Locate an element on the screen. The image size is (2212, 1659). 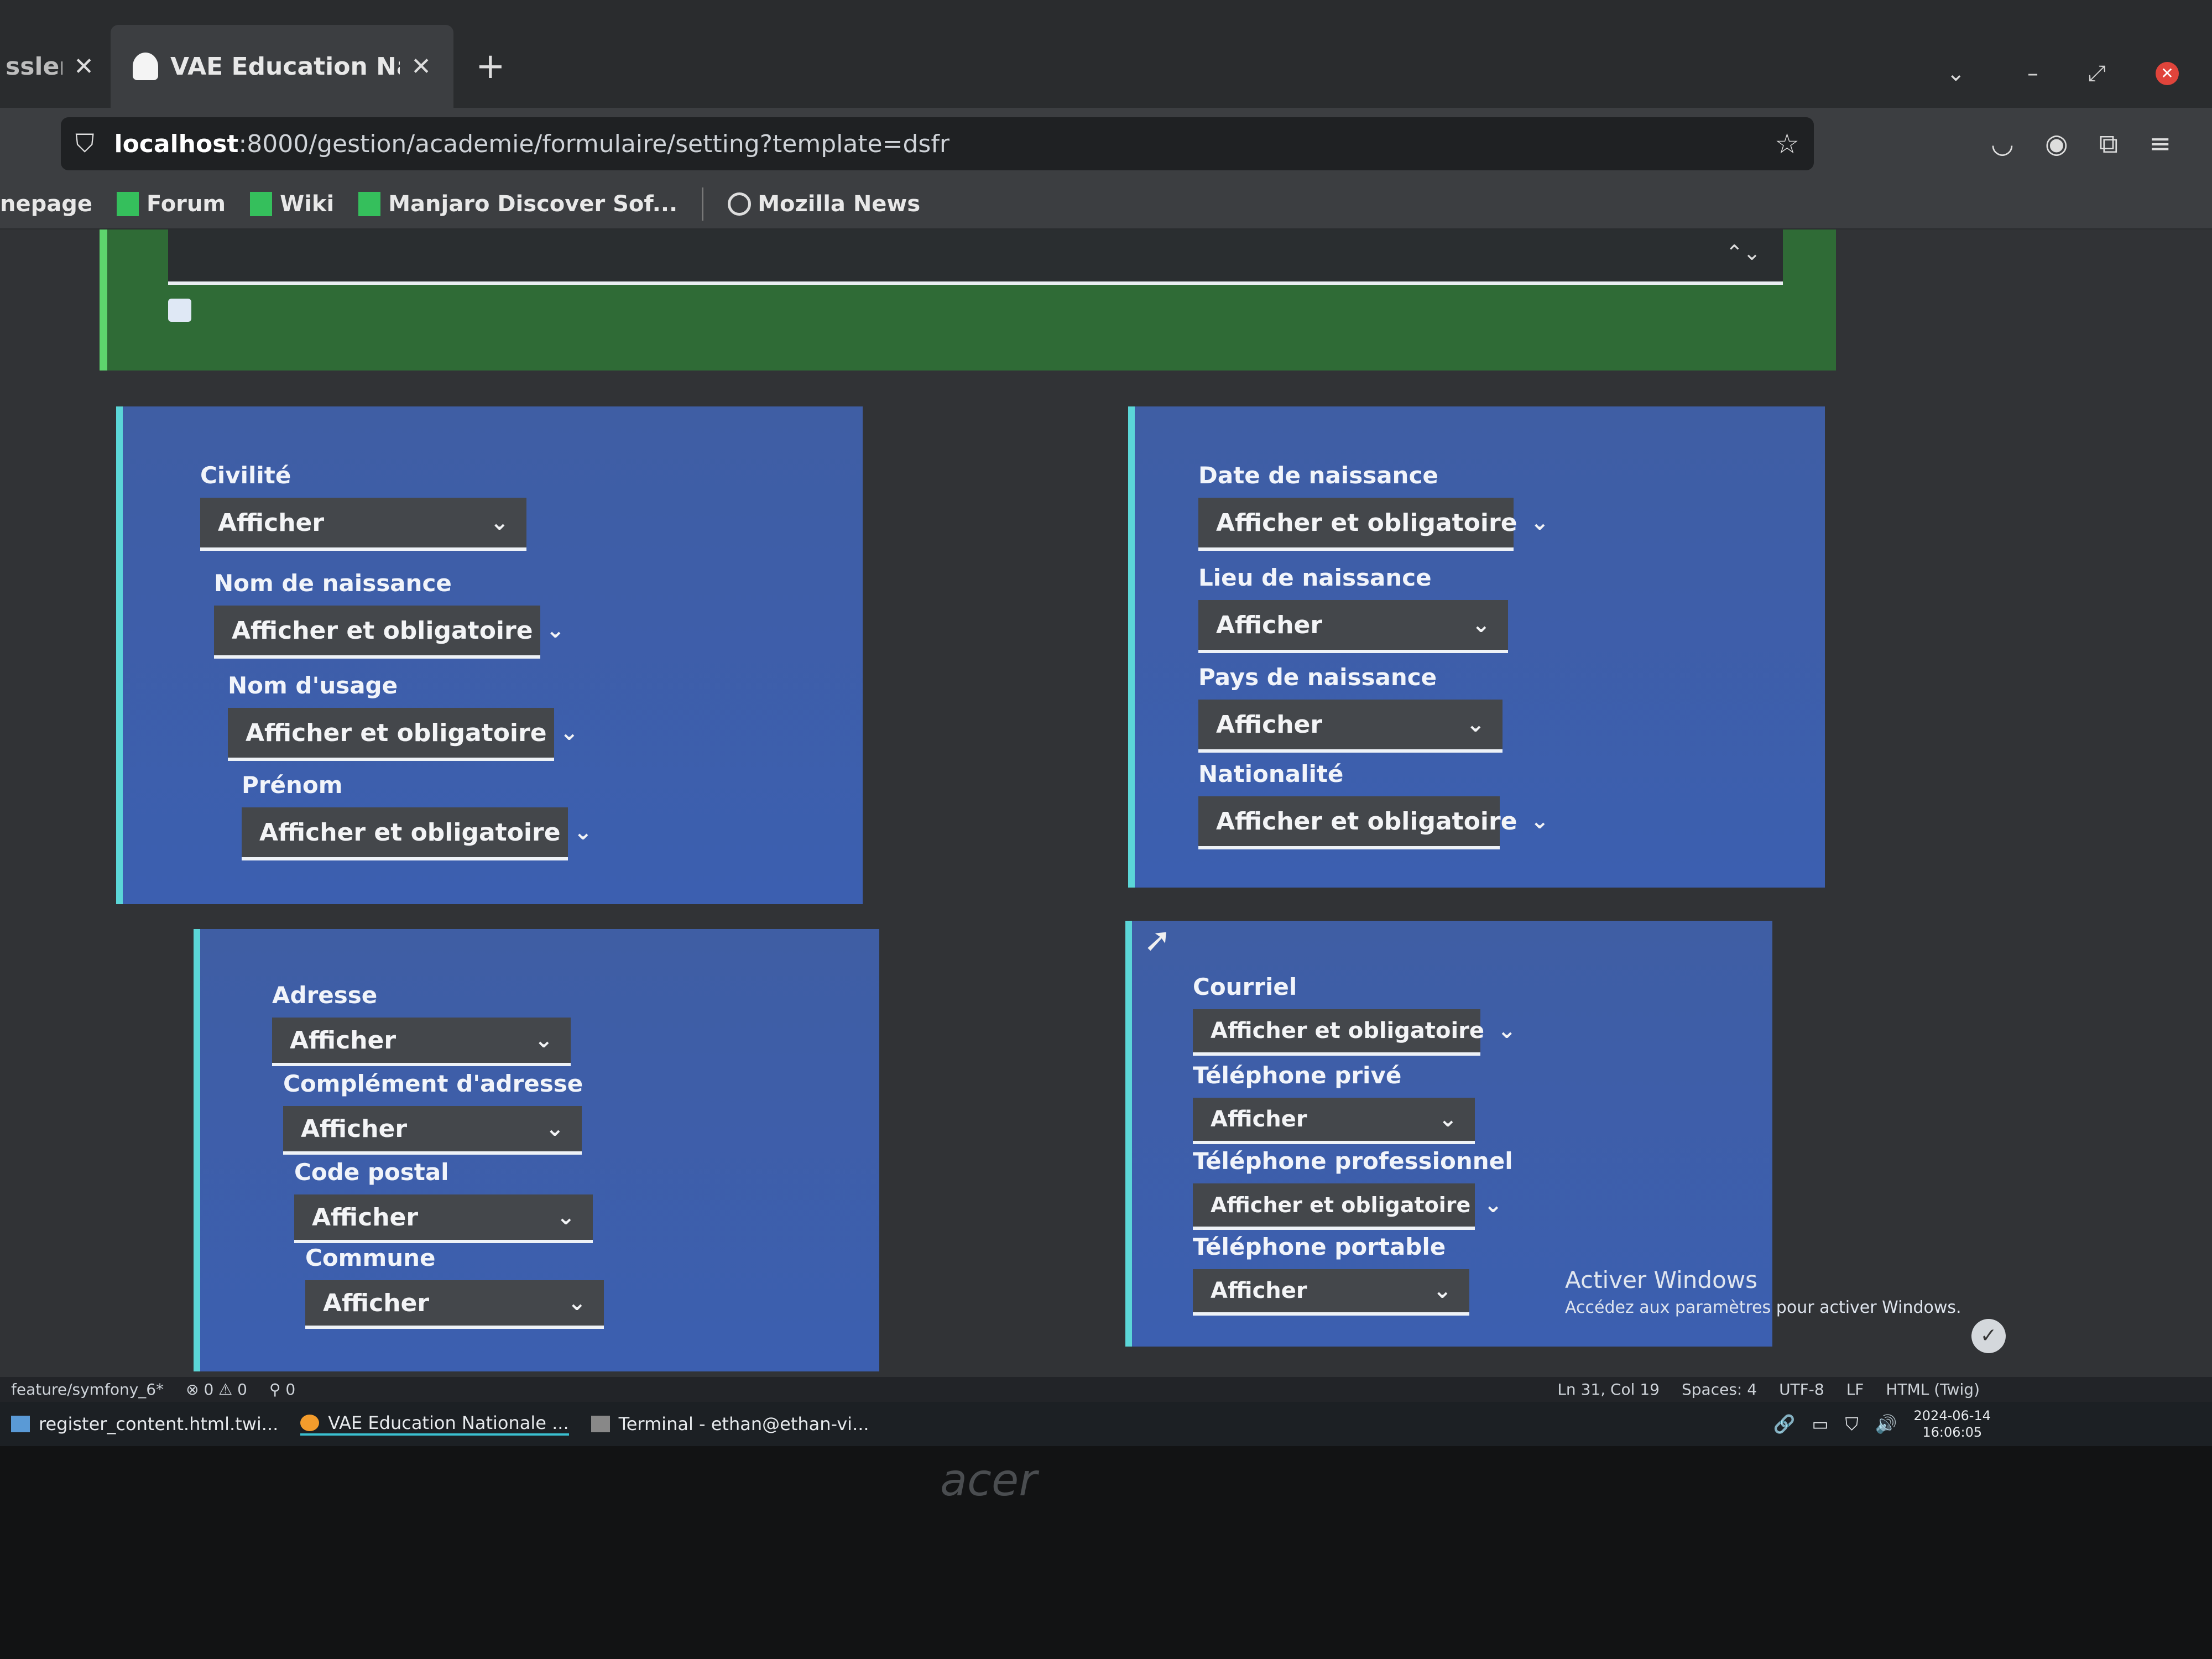
ports-count: ⚲ 0 is located at coordinates (282, 1390).